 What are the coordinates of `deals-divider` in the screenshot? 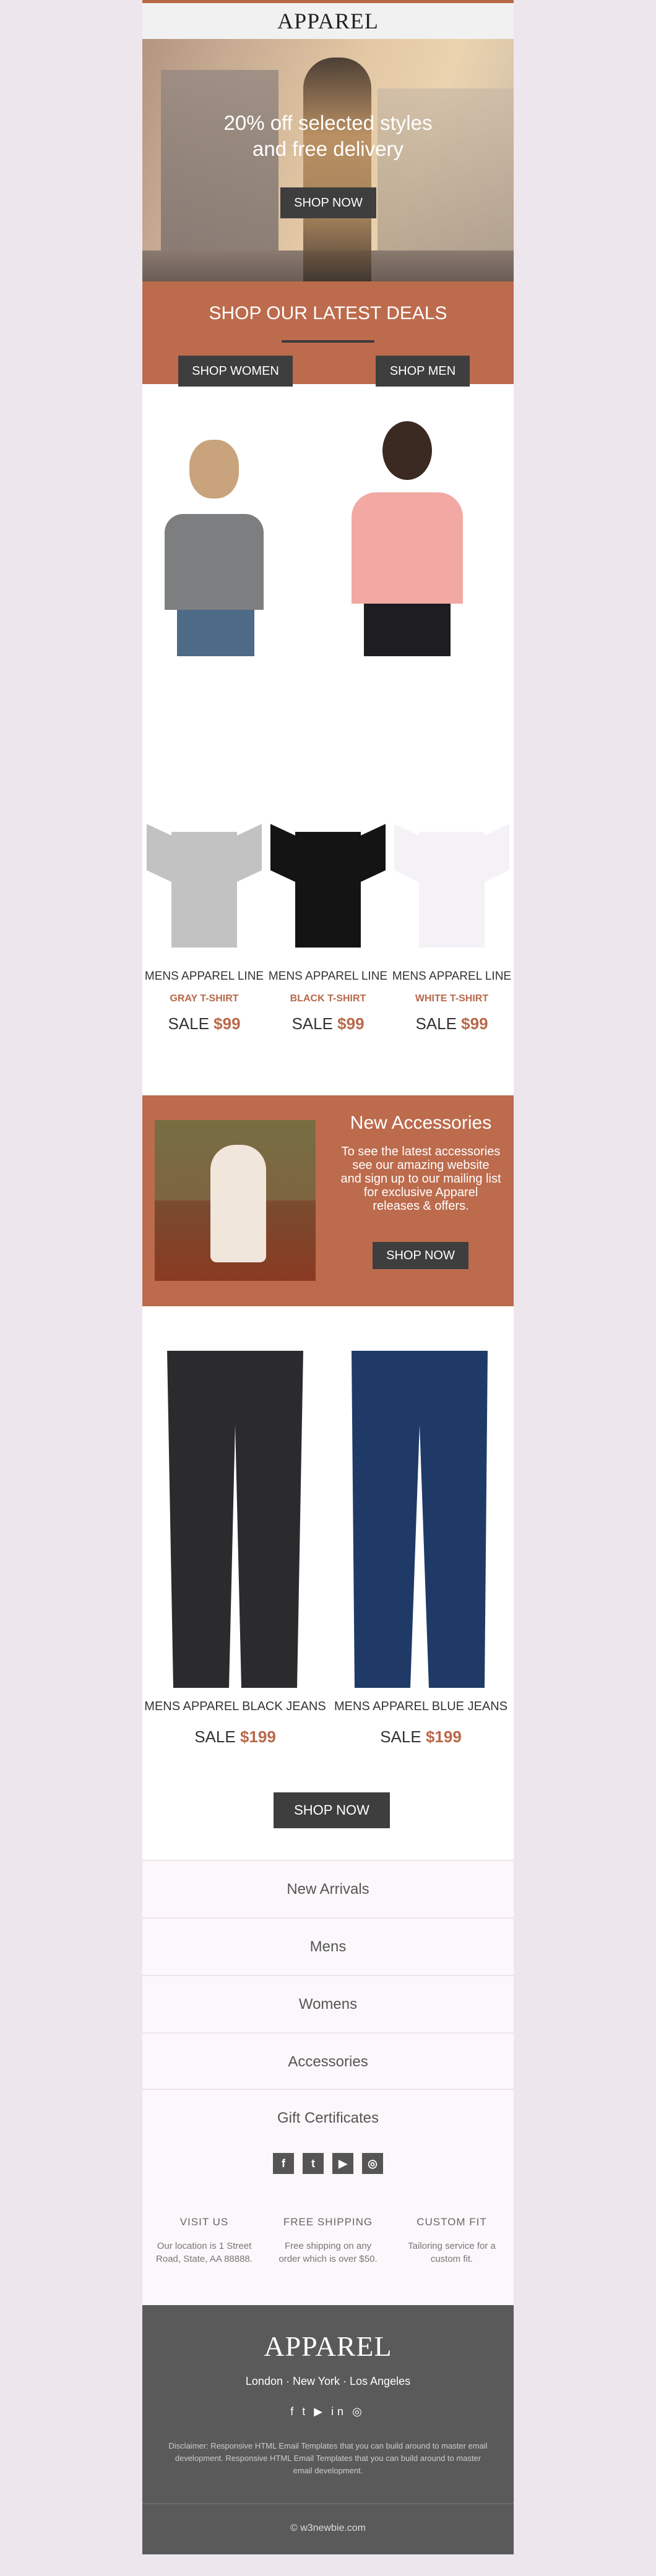 It's located at (328, 341).